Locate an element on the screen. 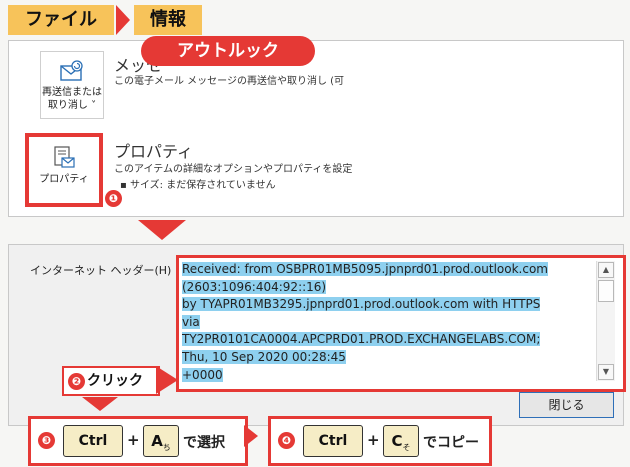  click-callout: ❷ クリック is located at coordinates (111, 381).